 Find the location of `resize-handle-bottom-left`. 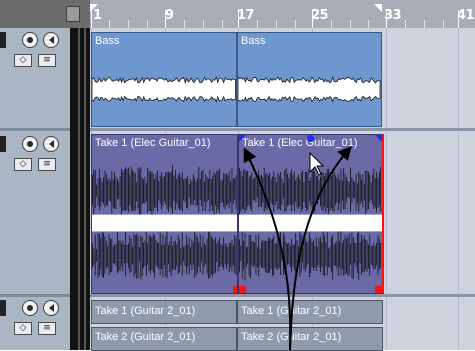

resize-handle-bottom-left is located at coordinates (242, 289).